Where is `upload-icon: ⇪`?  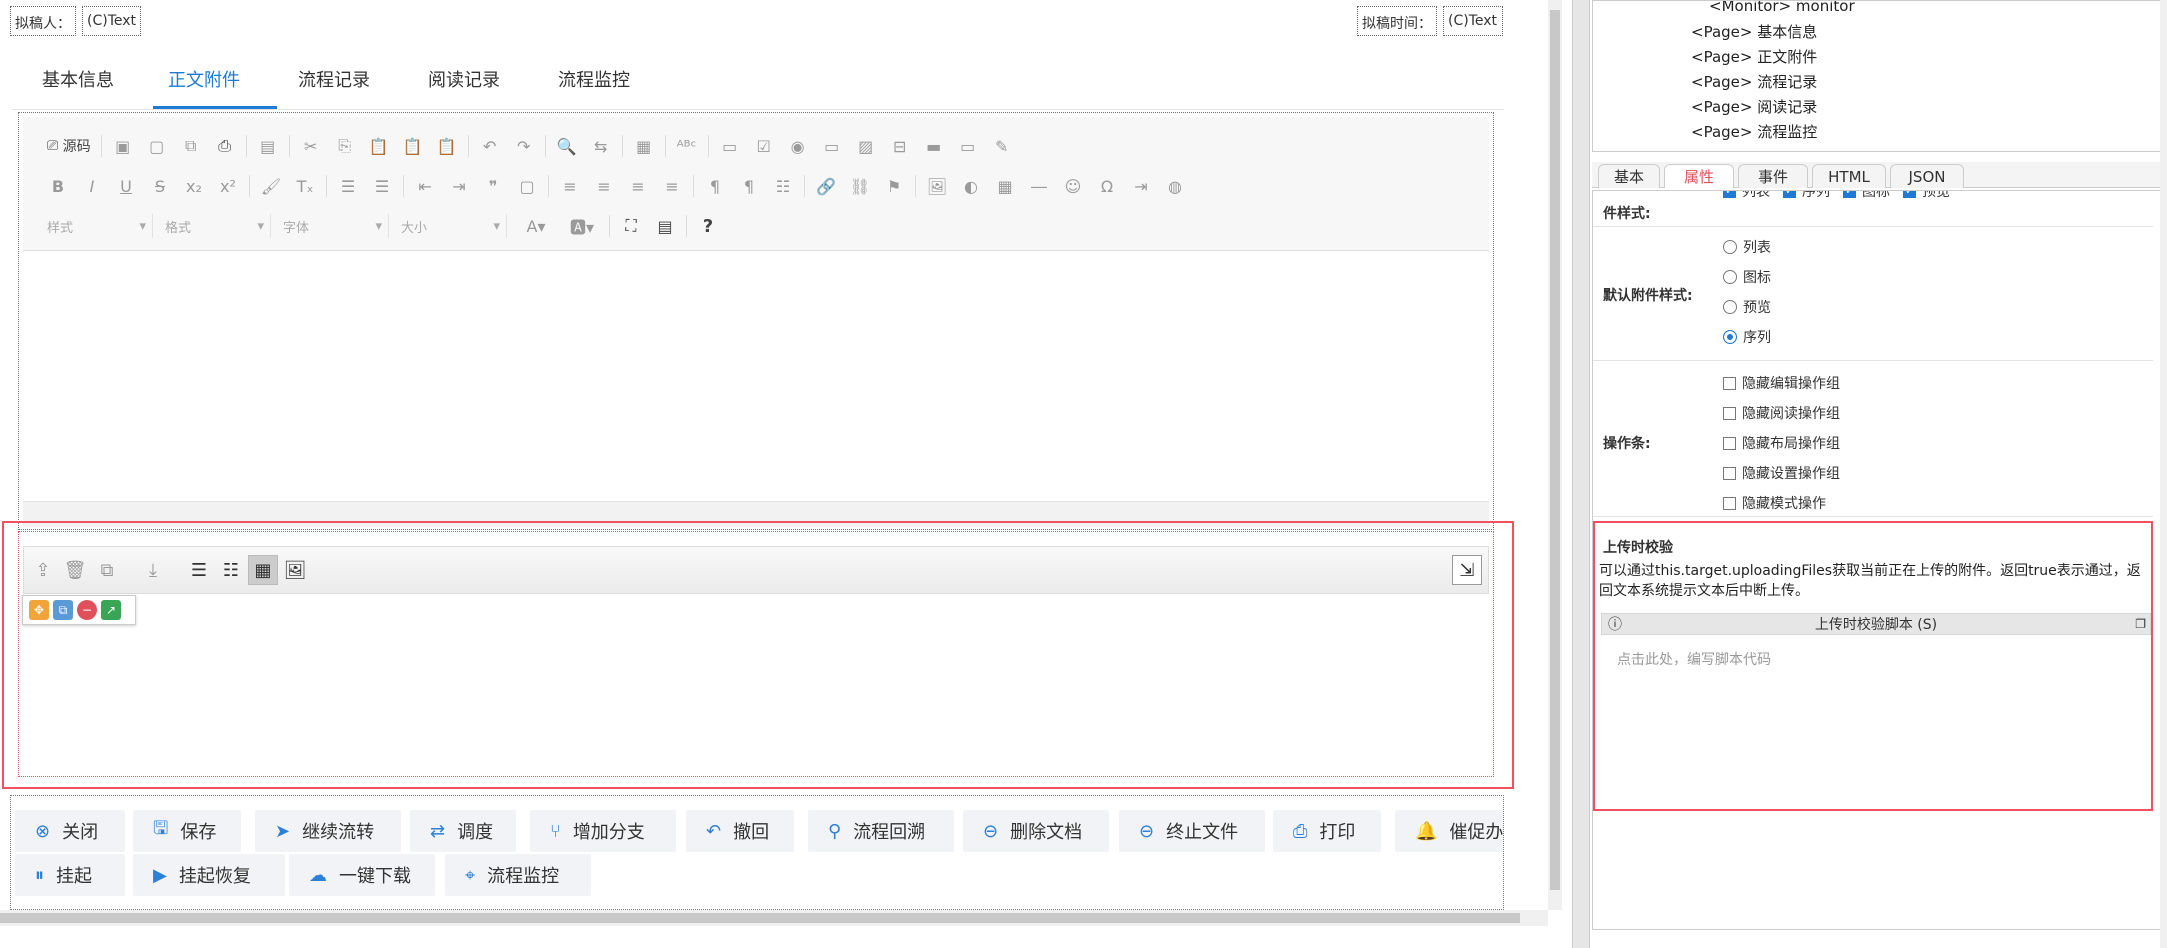
upload-icon: ⇪ is located at coordinates (43, 570).